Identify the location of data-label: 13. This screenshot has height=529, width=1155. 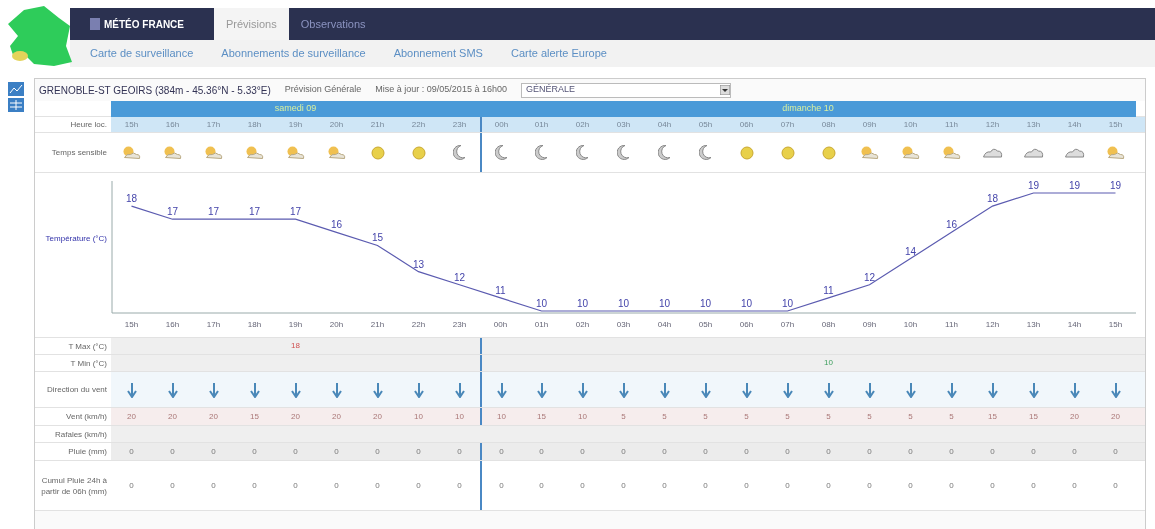
(418, 264).